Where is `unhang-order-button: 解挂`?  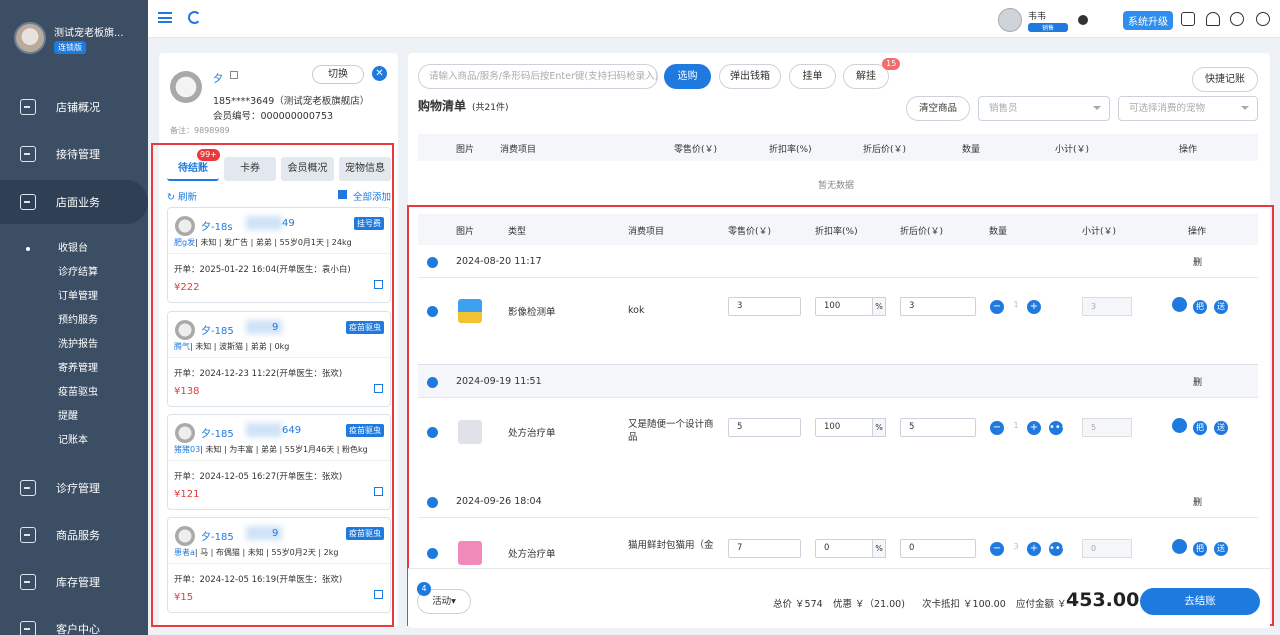
unhang-order-button: 解挂 is located at coordinates (866, 76).